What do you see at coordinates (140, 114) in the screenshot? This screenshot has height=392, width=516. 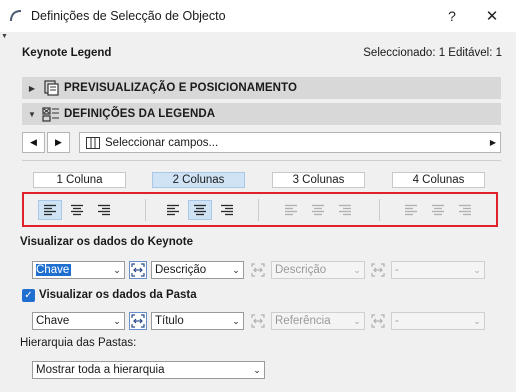 I see `section-label: DEFINIÇÕES DA LEGENDA` at bounding box center [140, 114].